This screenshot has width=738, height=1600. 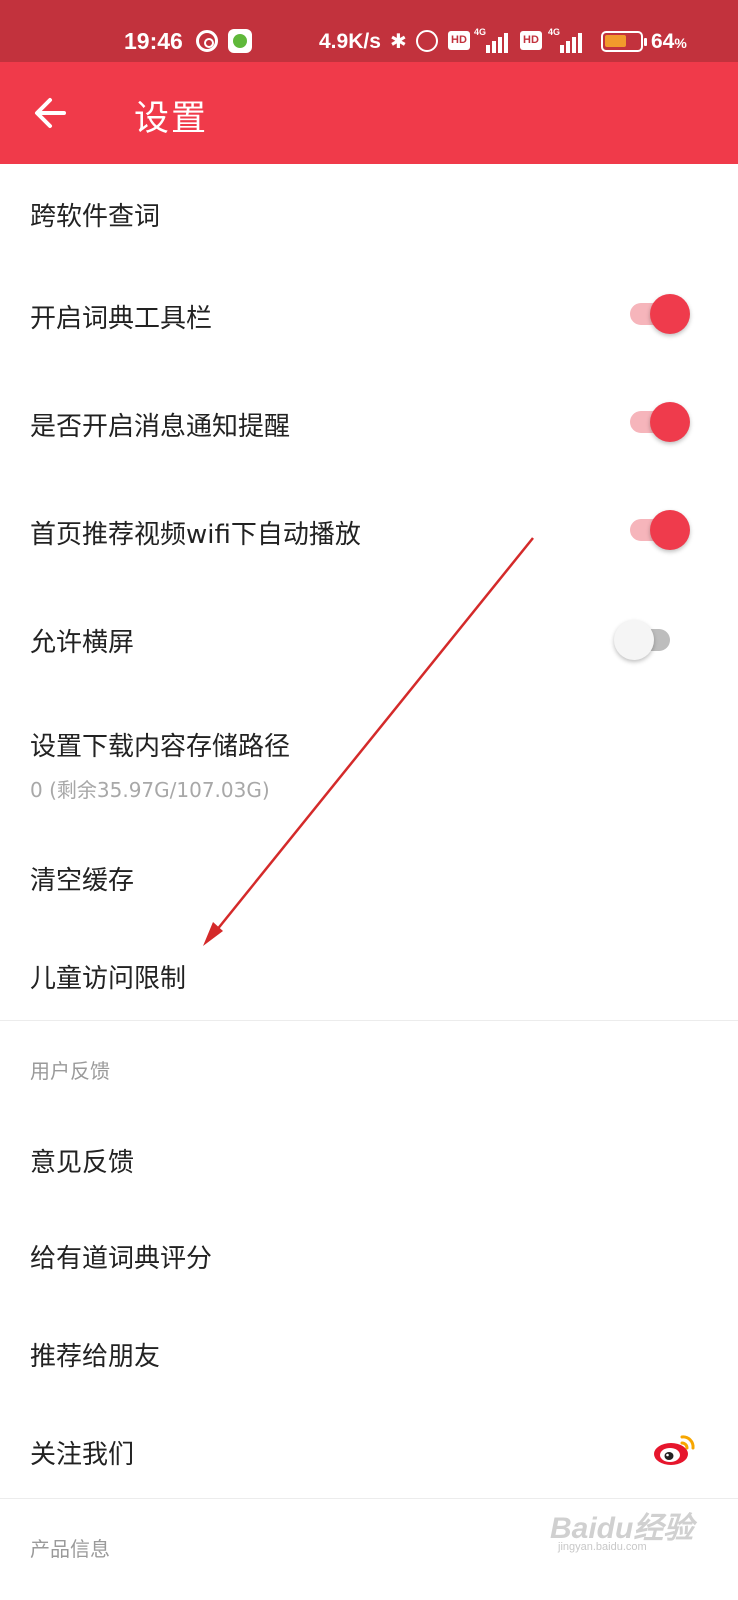 I want to click on setting-allow-landscape: 允许横屏, so click(x=369, y=640).